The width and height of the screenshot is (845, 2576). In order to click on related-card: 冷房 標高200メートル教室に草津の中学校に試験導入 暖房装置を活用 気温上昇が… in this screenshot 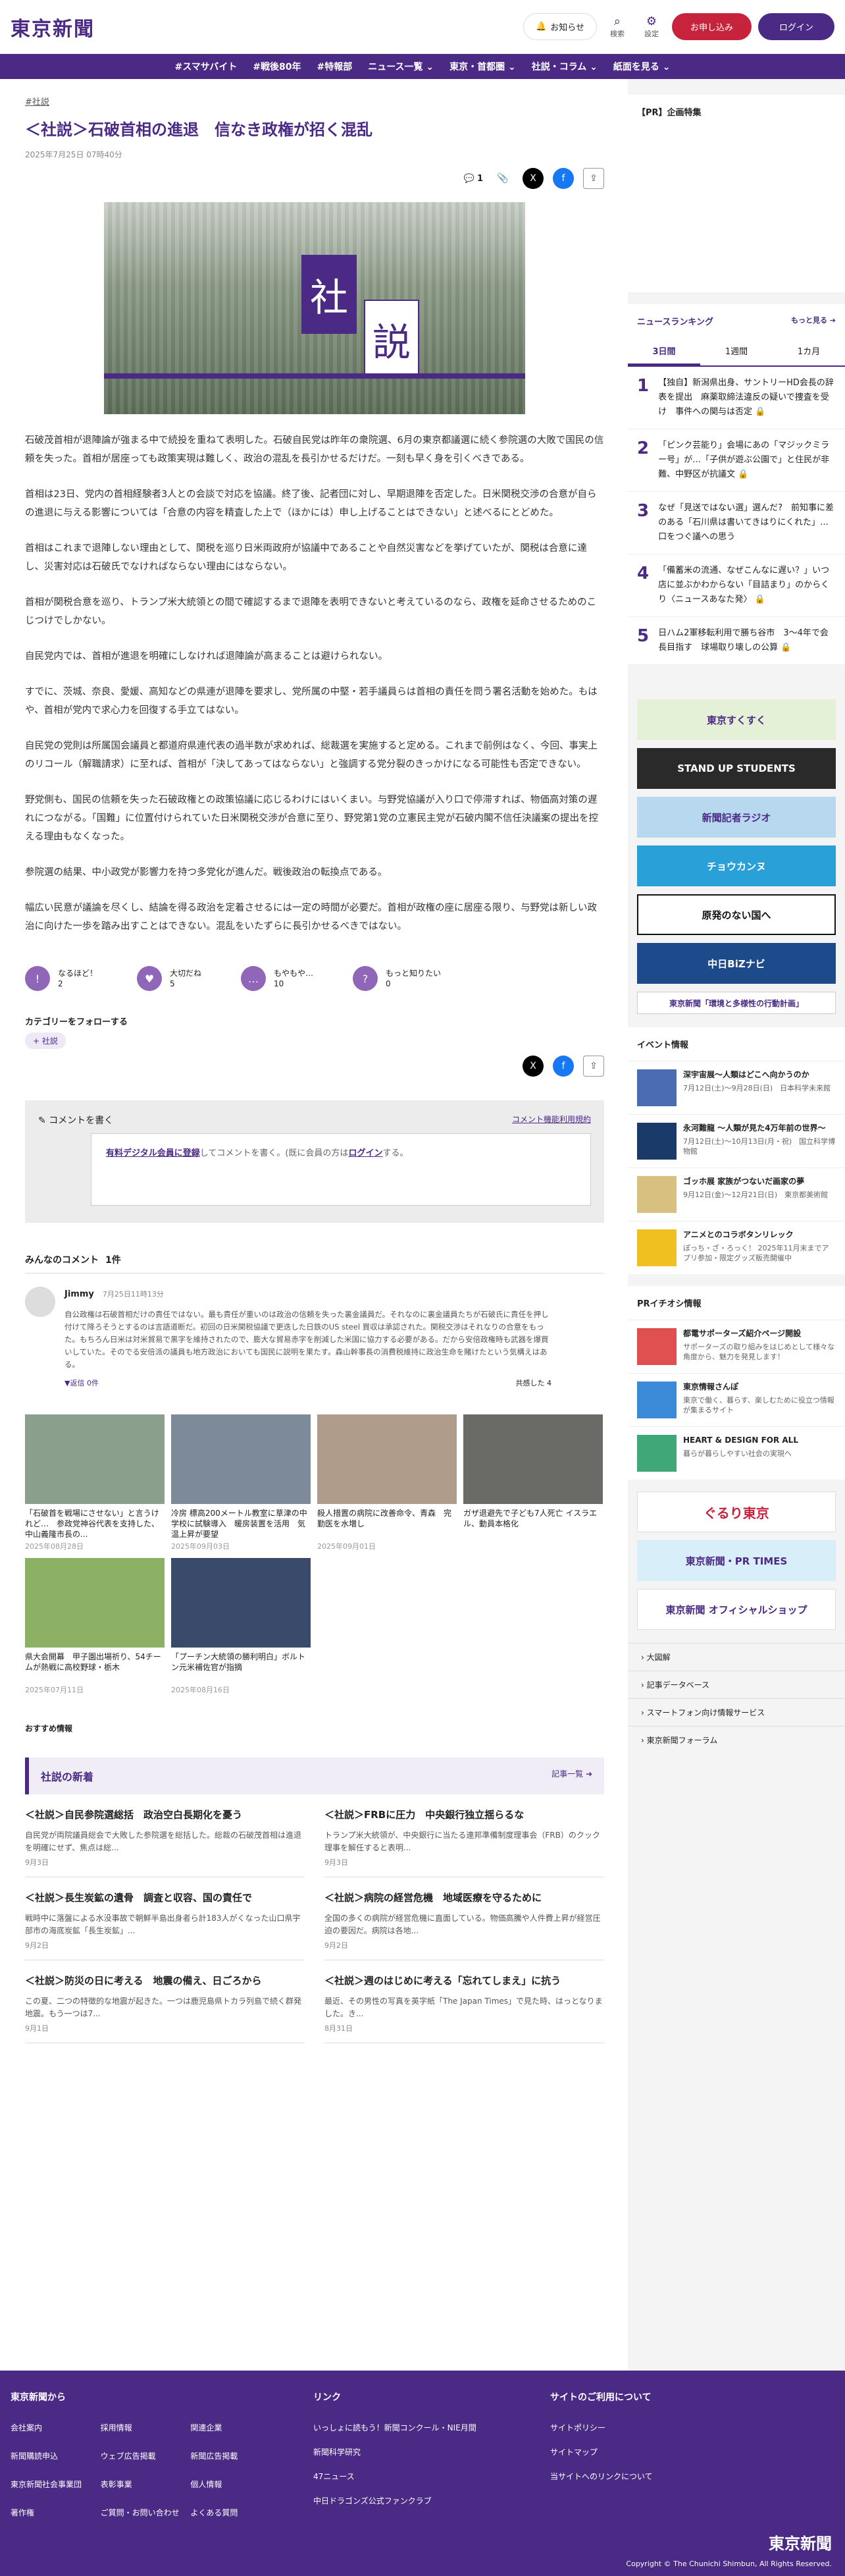, I will do `click(241, 1483)`.